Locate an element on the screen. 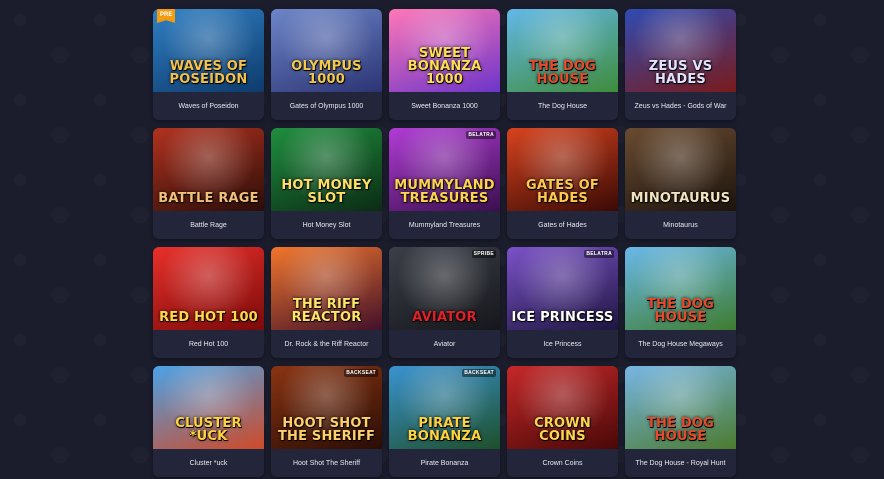  game-thumbnail: Crown Coins is located at coordinates (562, 407).